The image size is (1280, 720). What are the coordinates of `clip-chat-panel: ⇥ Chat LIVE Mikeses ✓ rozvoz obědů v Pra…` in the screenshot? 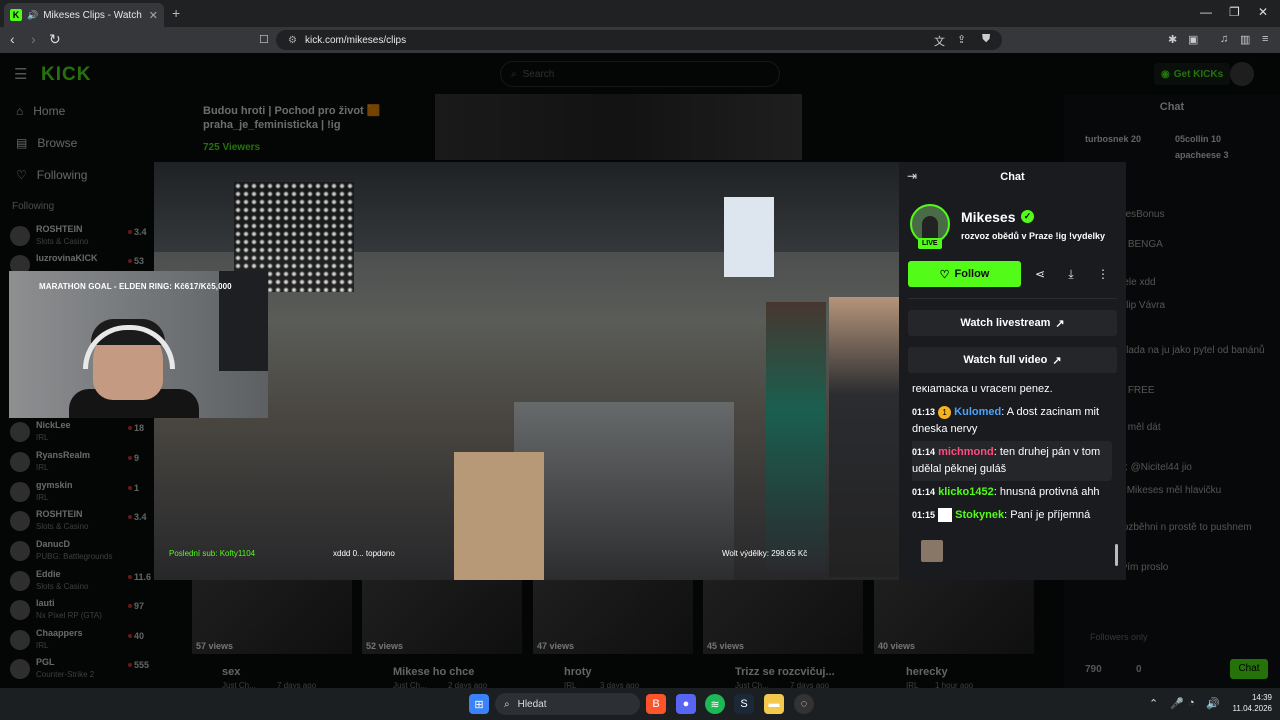 It's located at (1012, 371).